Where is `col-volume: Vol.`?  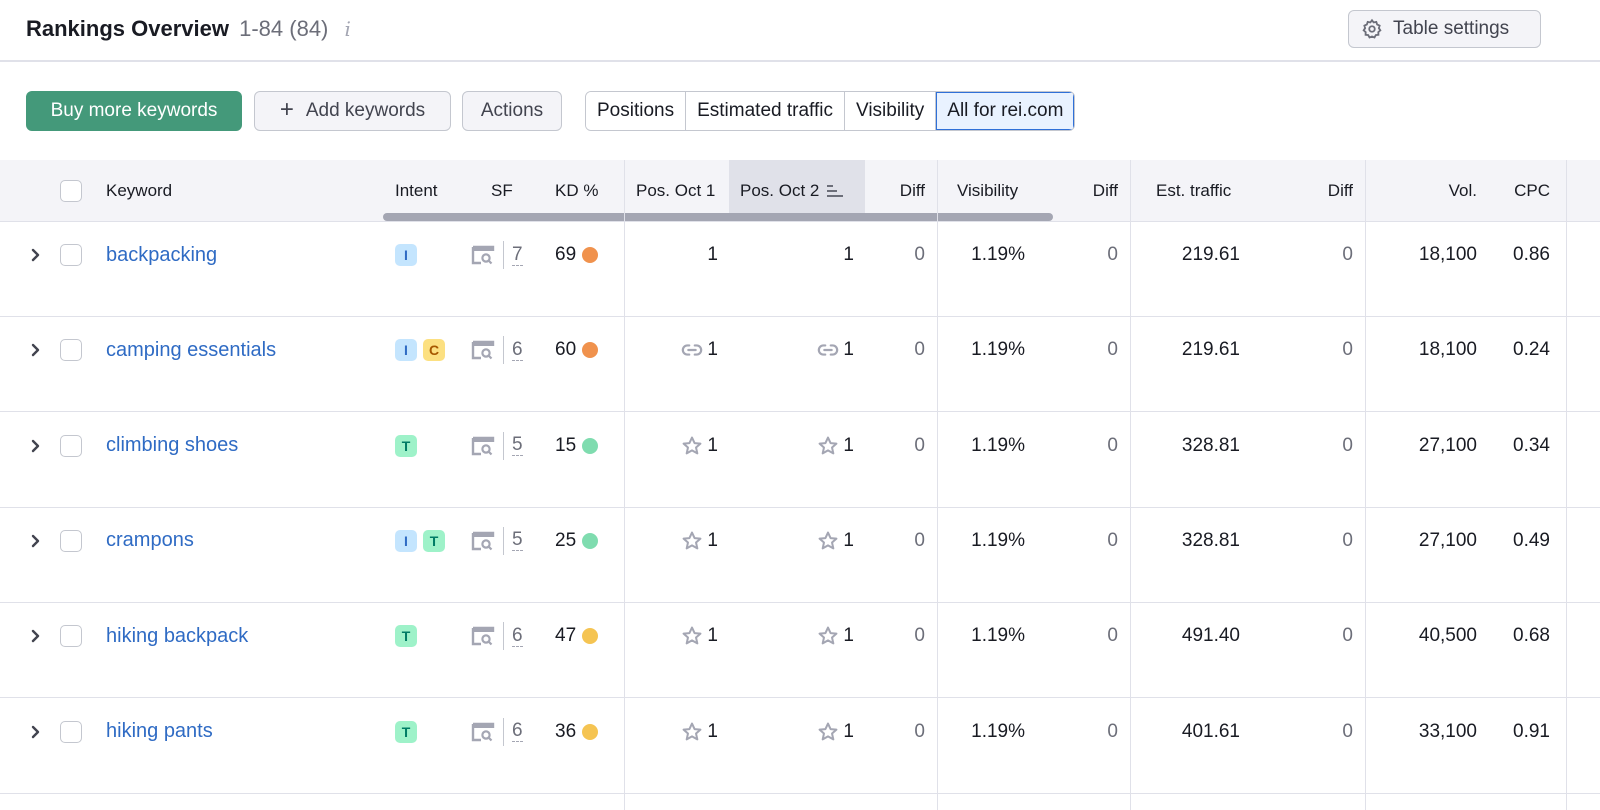
col-volume: Vol. is located at coordinates (1428, 191).